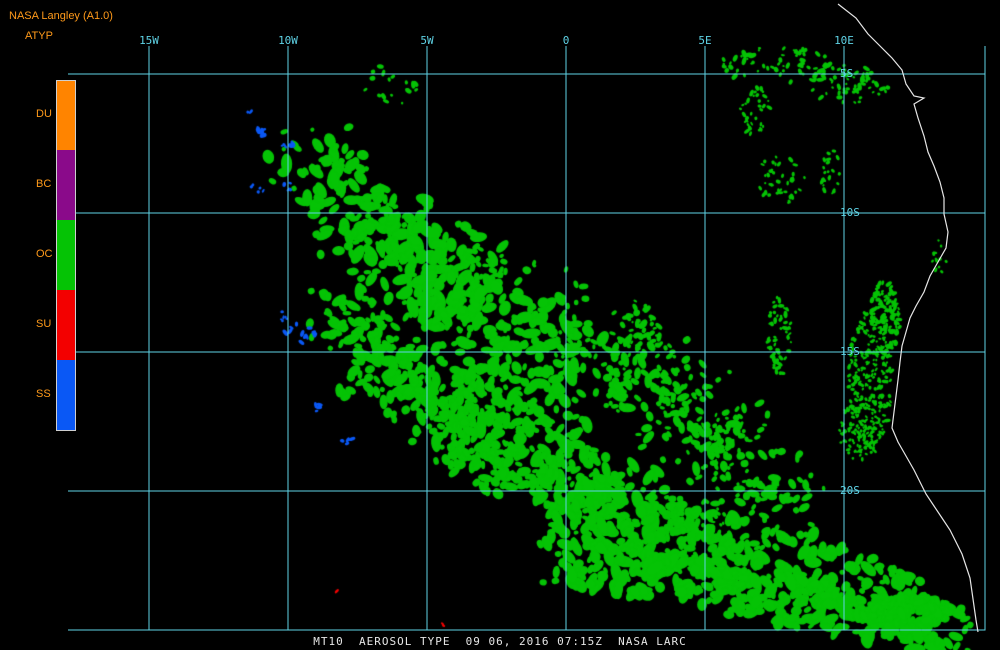  What do you see at coordinates (847, 73) in the screenshot?
I see `latitude-label: 5S` at bounding box center [847, 73].